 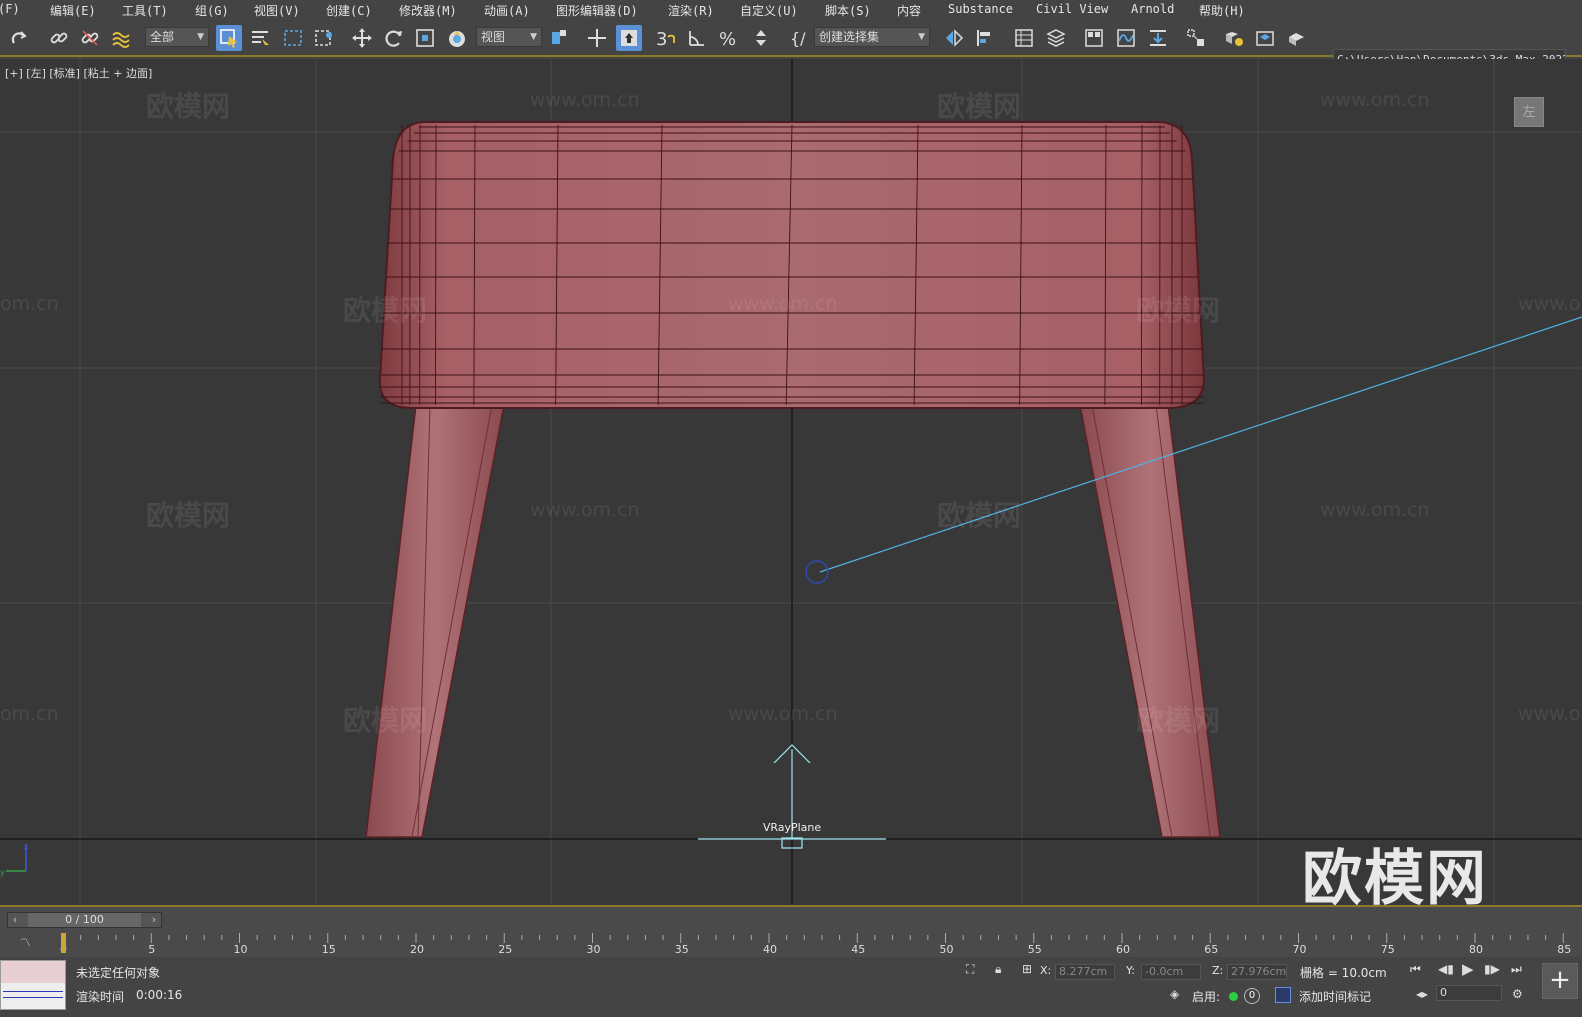 I want to click on menu-customize: 自定义(U), so click(x=769, y=10).